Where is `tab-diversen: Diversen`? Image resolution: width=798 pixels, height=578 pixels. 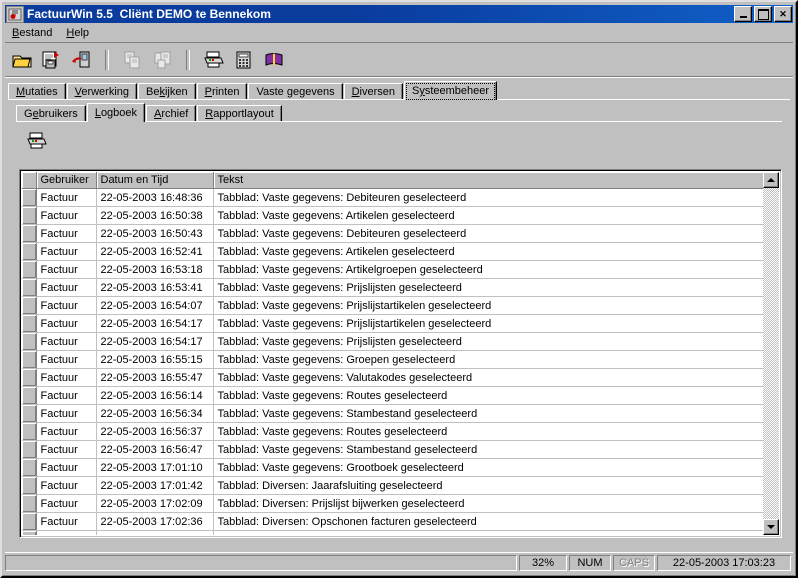
tab-diversen: Diversen is located at coordinates (373, 91).